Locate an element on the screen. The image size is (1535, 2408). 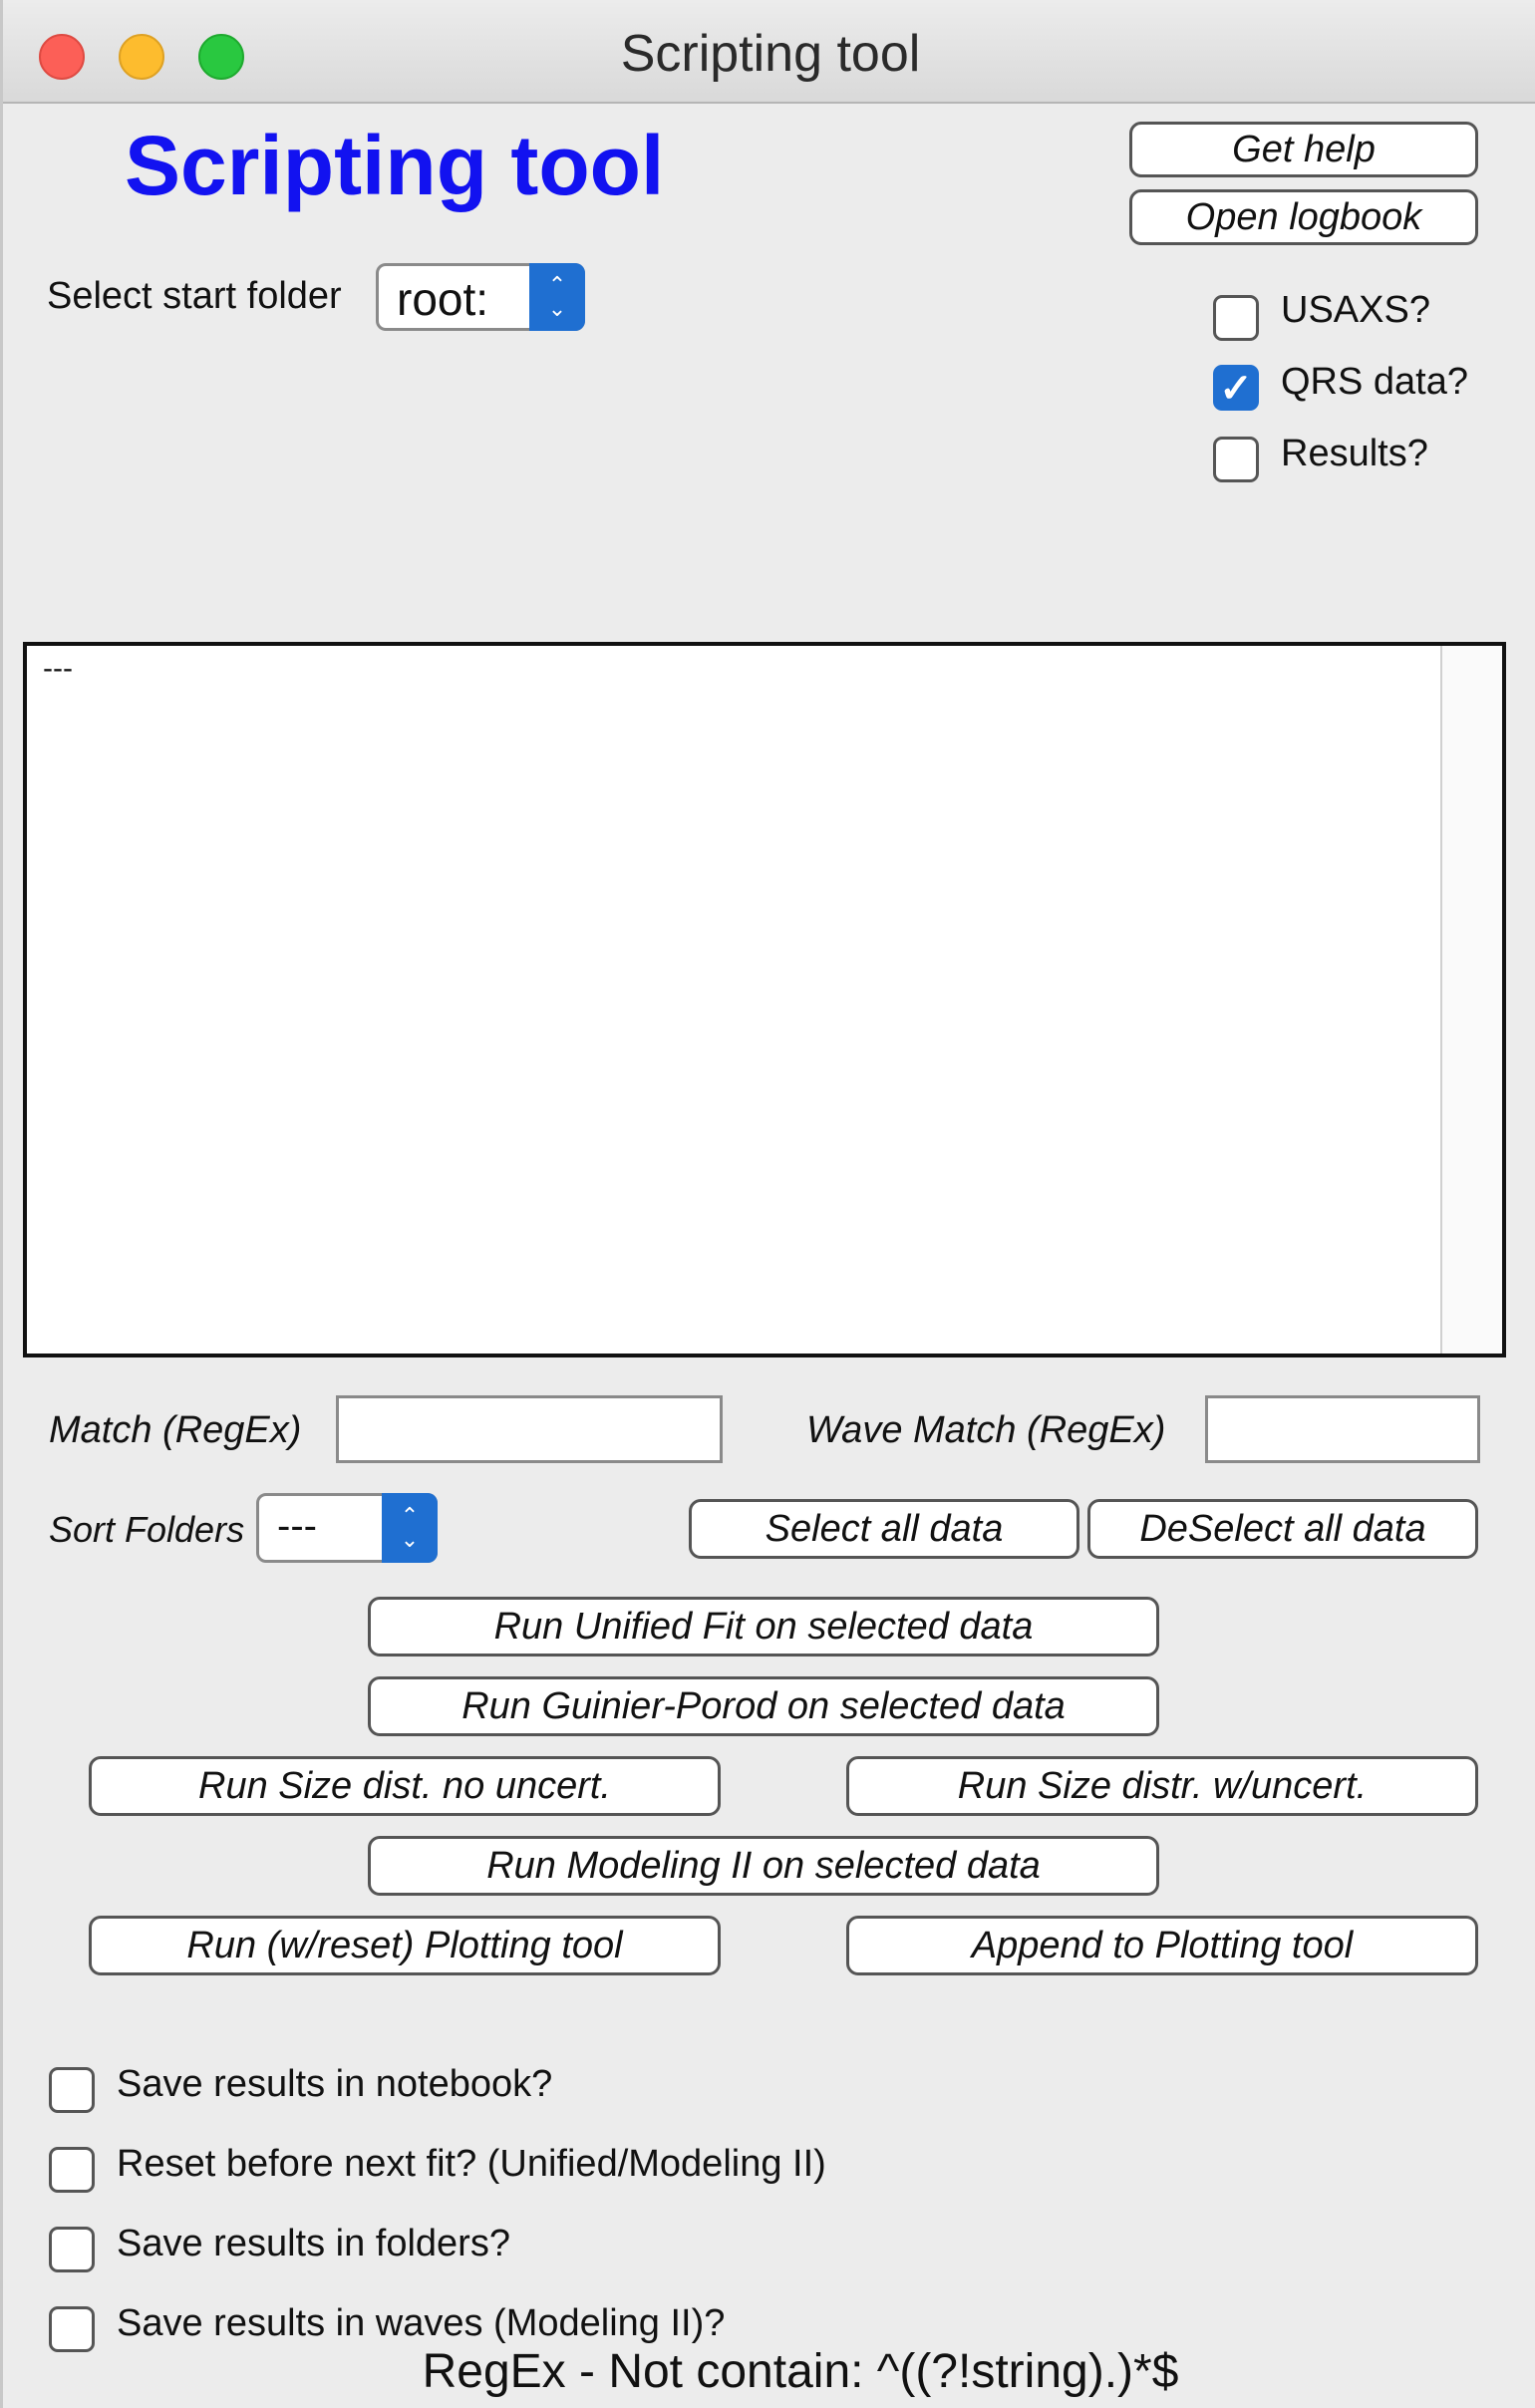
run-unified-fit-button: Run Unified Fit on selected data is located at coordinates (763, 1626).